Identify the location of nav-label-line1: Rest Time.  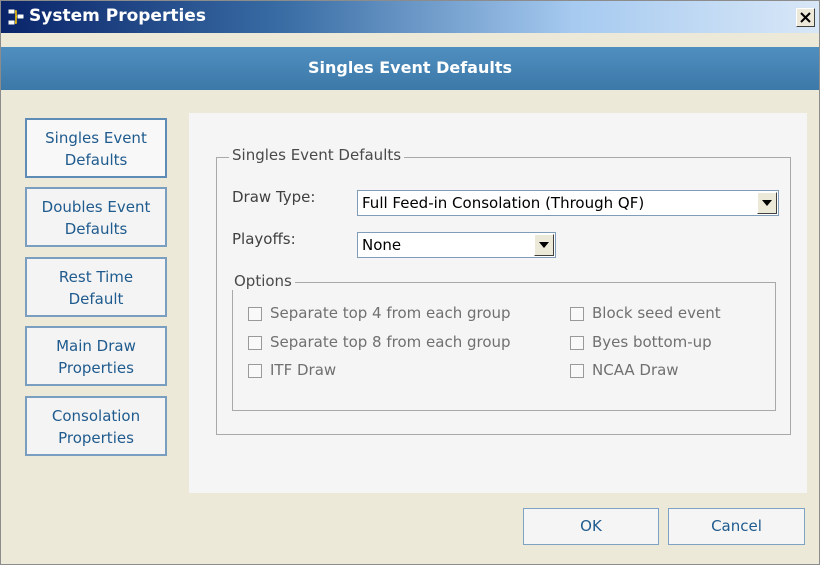
(96, 277).